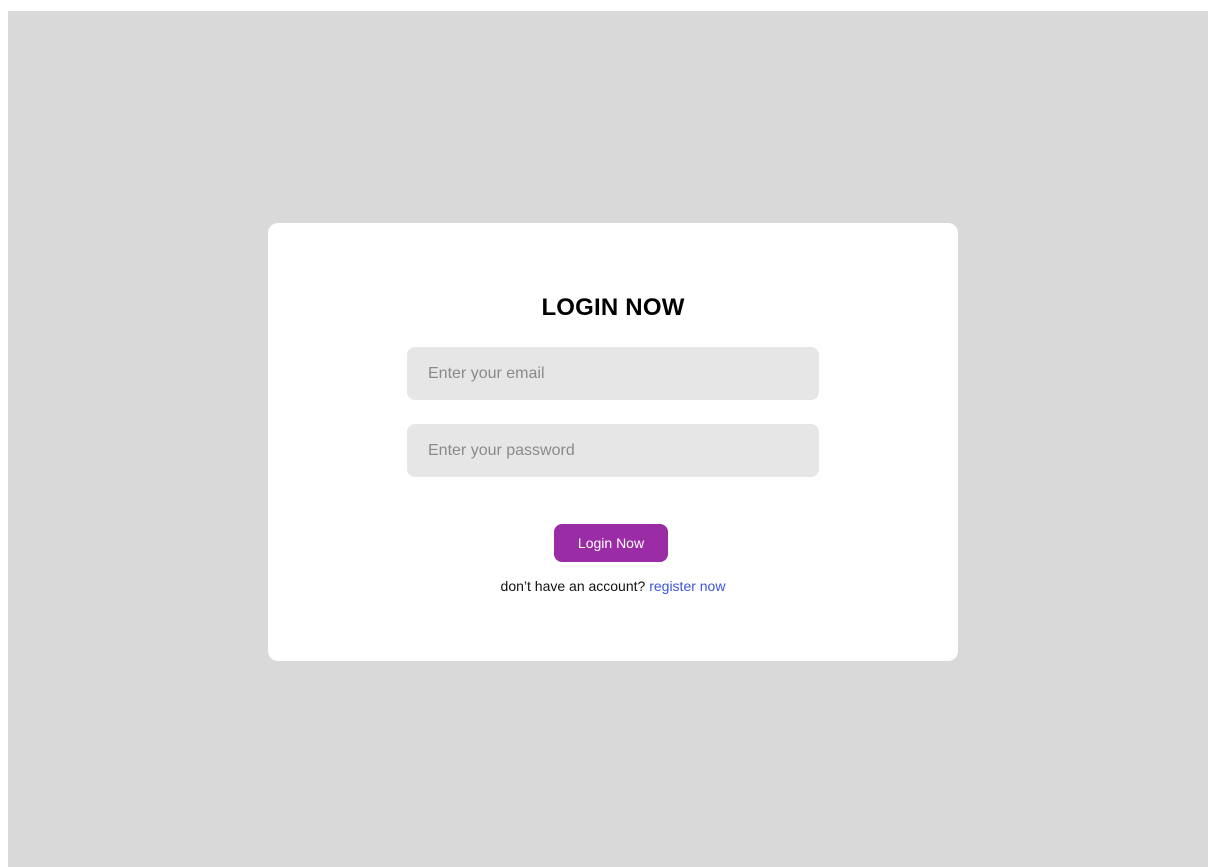 This screenshot has width=1208, height=867. I want to click on login-title: LOGIN NOW, so click(613, 307).